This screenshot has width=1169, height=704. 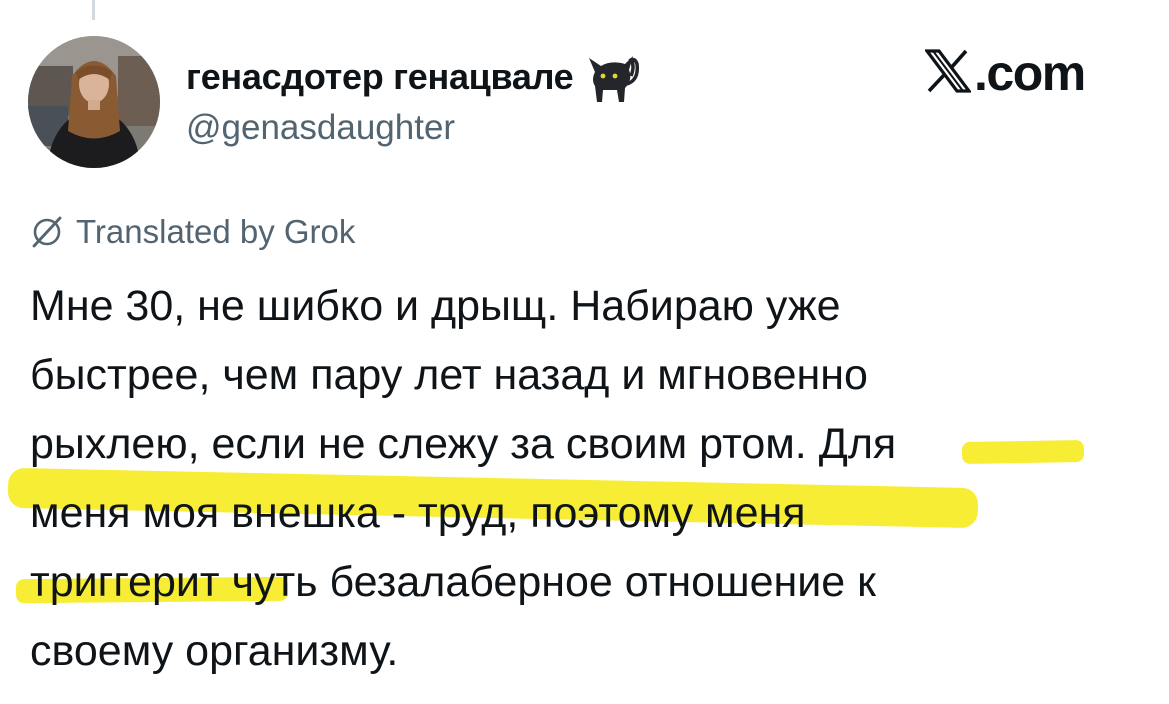 I want to click on tweet-line-text: чуть безалаберное отношение к, so click(x=553, y=582).